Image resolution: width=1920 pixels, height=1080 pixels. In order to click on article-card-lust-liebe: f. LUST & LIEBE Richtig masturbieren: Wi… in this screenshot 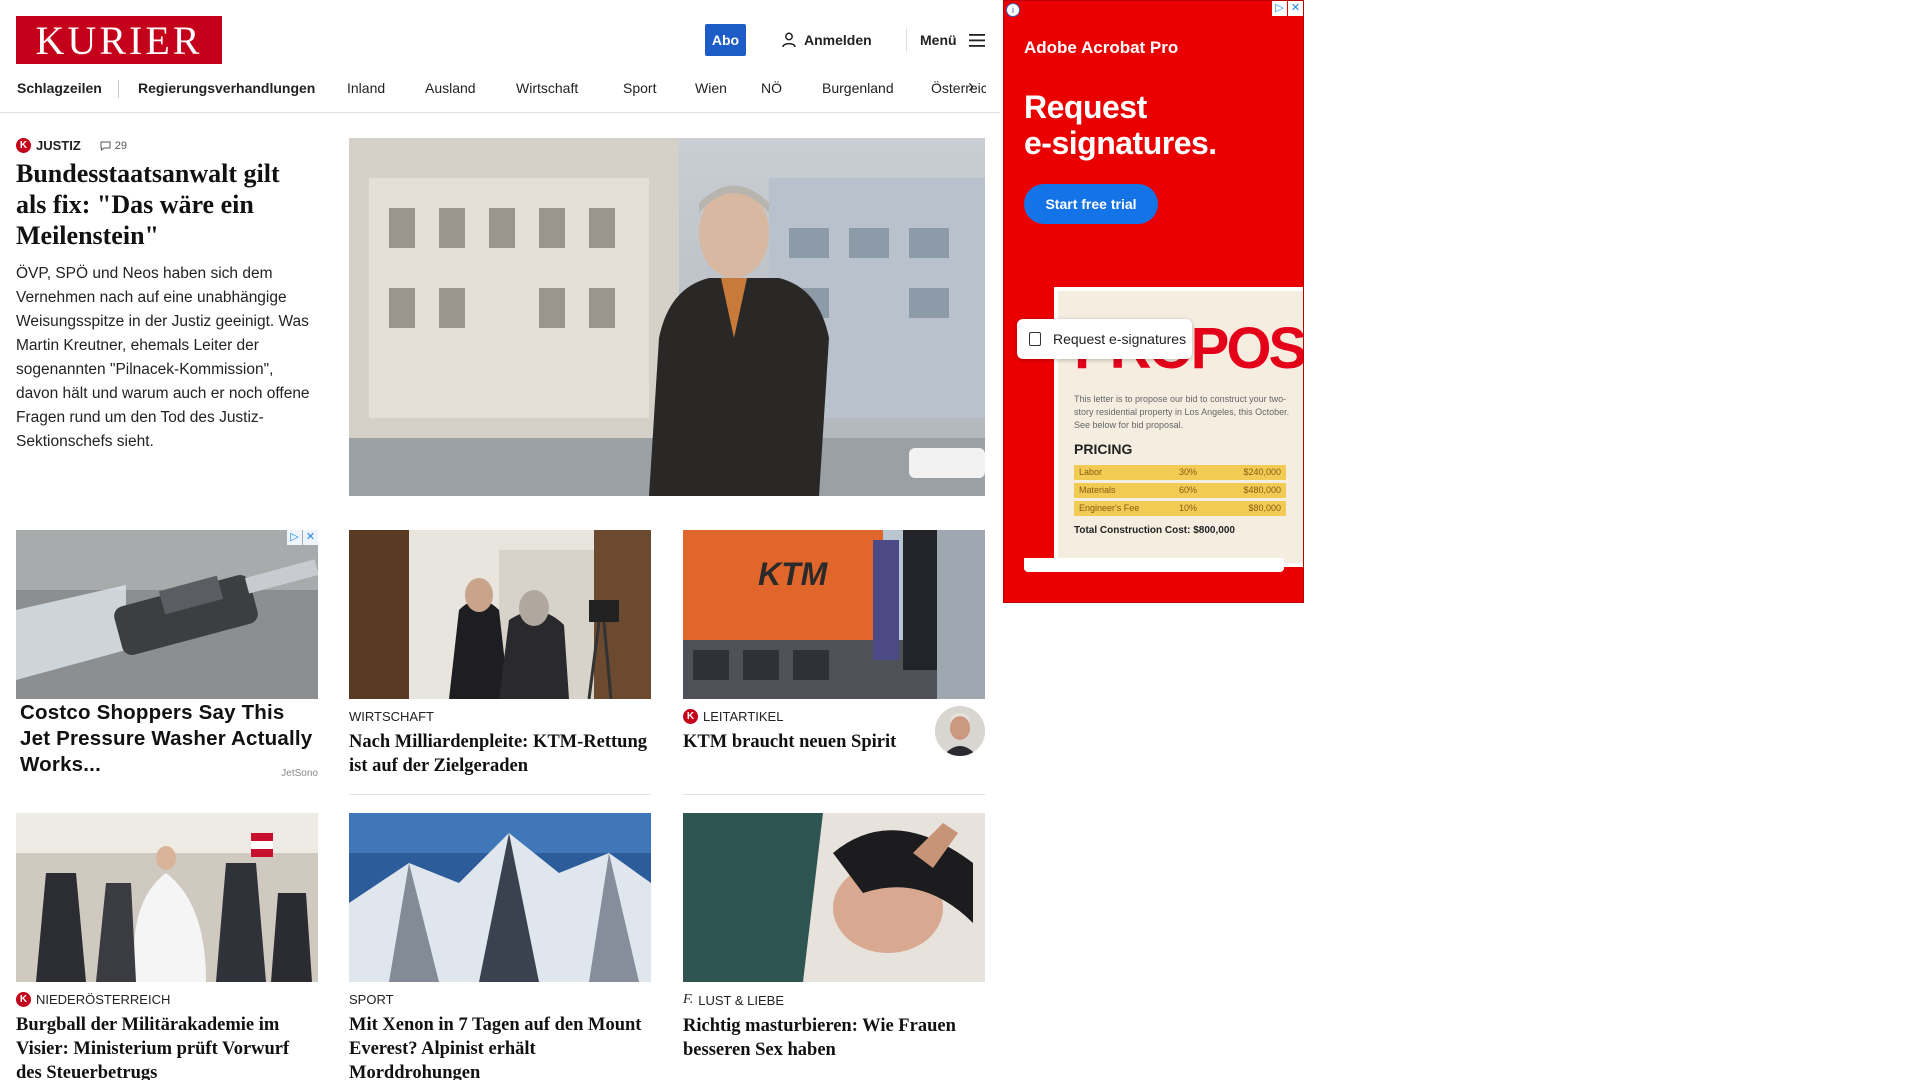, I will do `click(834, 937)`.